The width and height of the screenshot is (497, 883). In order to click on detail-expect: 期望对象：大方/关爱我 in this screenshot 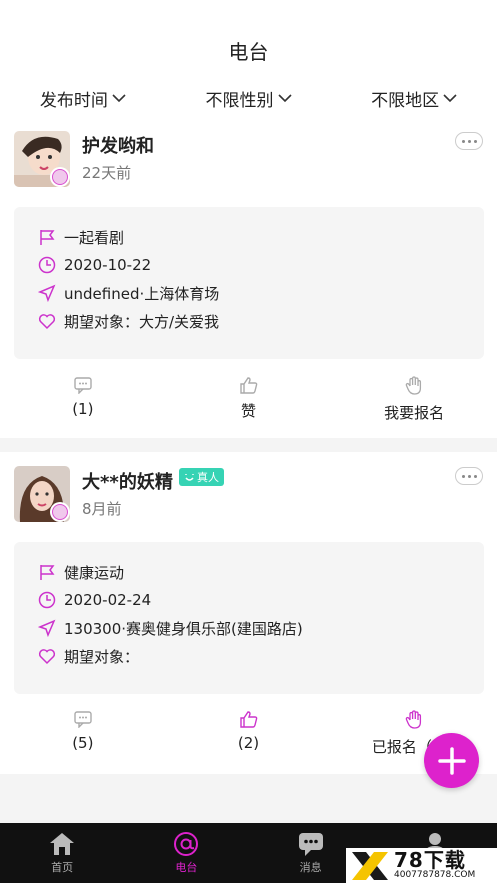, I will do `click(128, 321)`.